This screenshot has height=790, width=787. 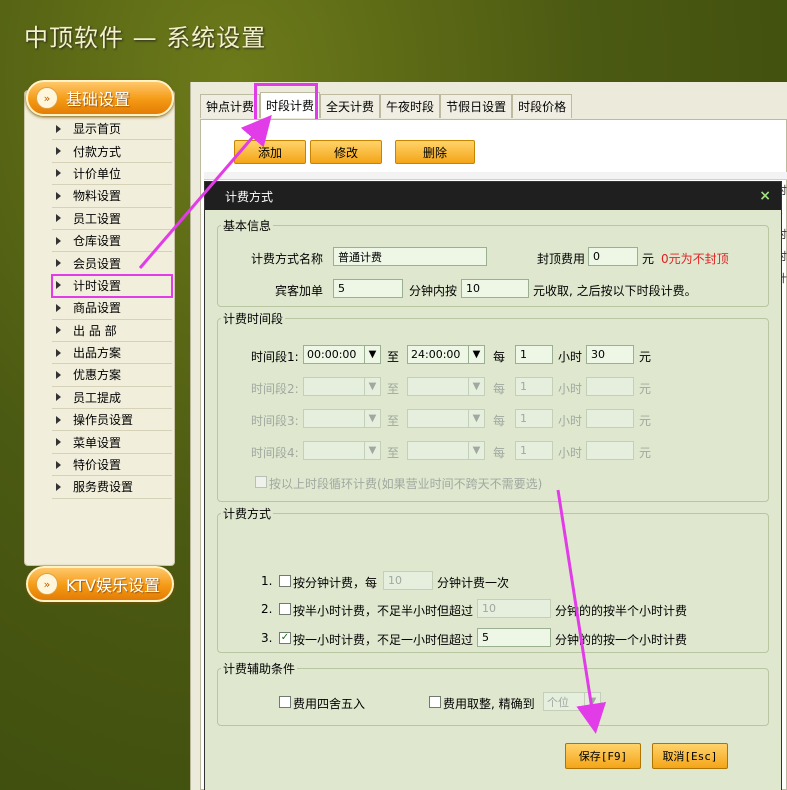 I want to click on guest-minutes-input: 5, so click(x=368, y=288).